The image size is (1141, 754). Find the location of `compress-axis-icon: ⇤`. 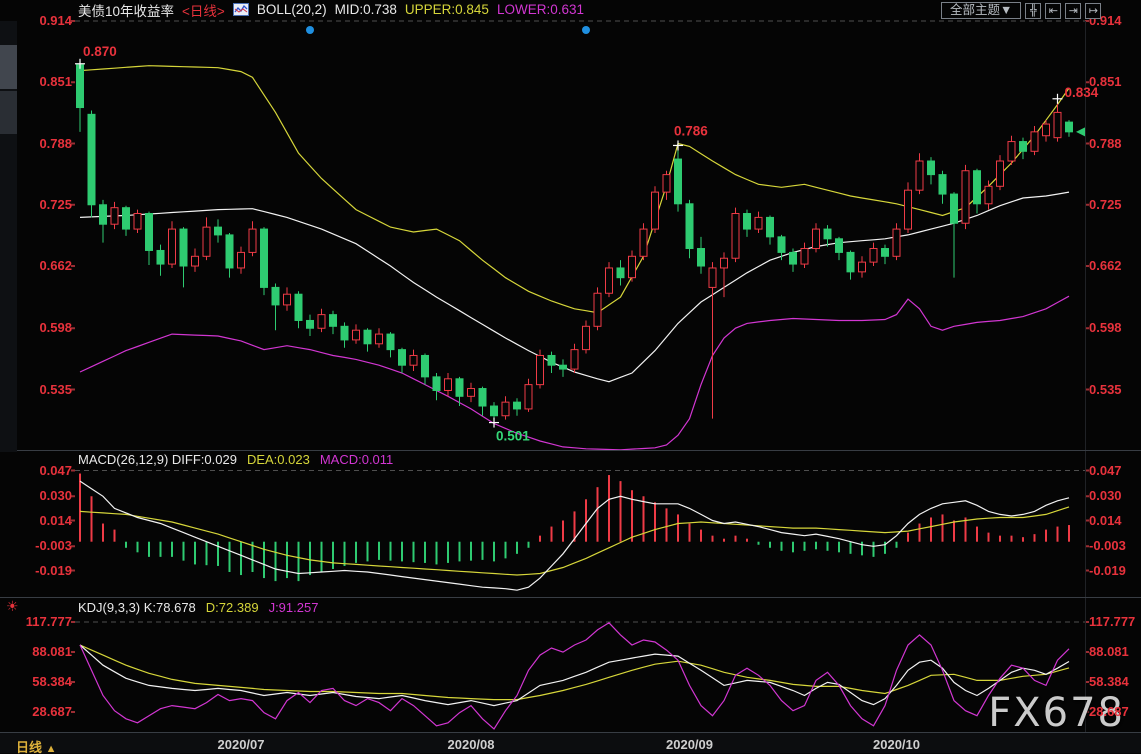

compress-axis-icon: ⇤ is located at coordinates (1053, 10).